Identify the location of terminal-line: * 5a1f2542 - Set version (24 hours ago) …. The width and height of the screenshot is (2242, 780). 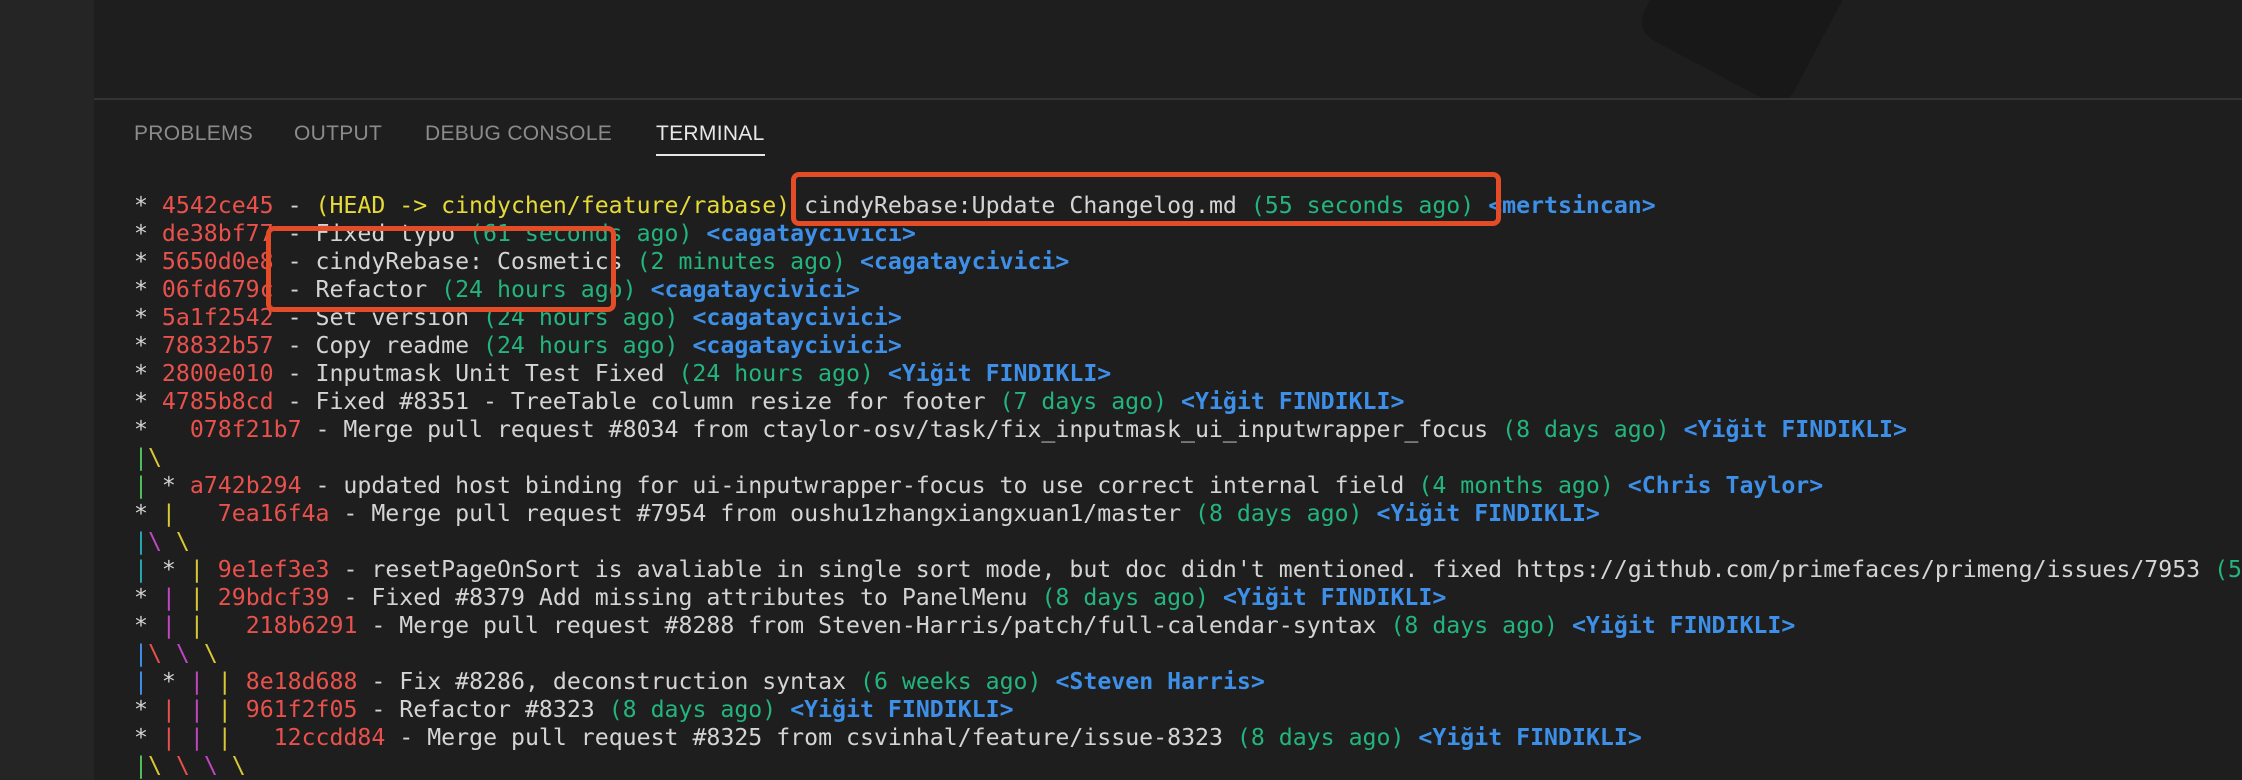
(1188, 318).